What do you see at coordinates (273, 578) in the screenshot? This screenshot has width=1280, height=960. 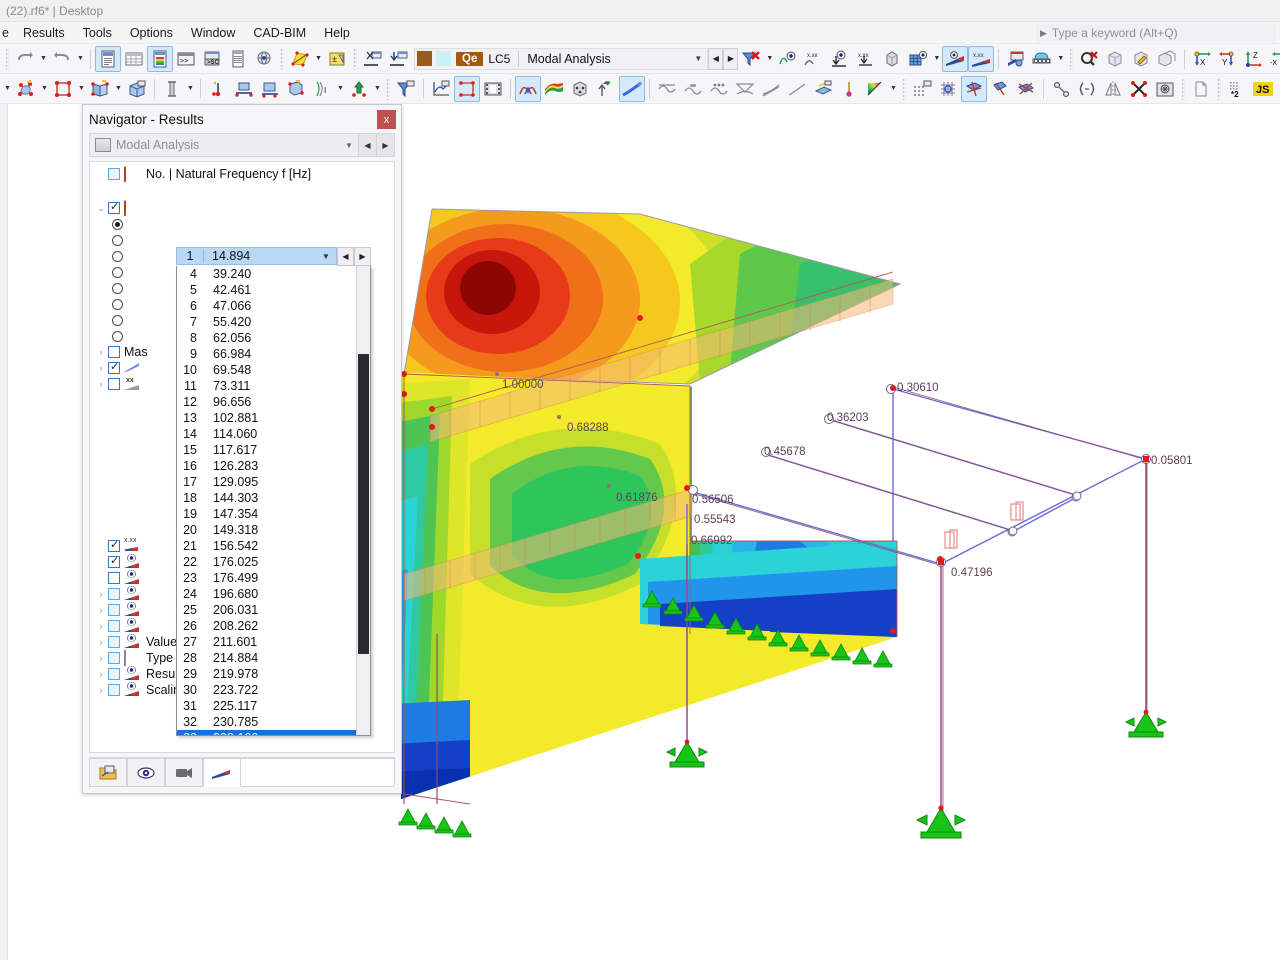 I see `mode-list-item: 23 176.499` at bounding box center [273, 578].